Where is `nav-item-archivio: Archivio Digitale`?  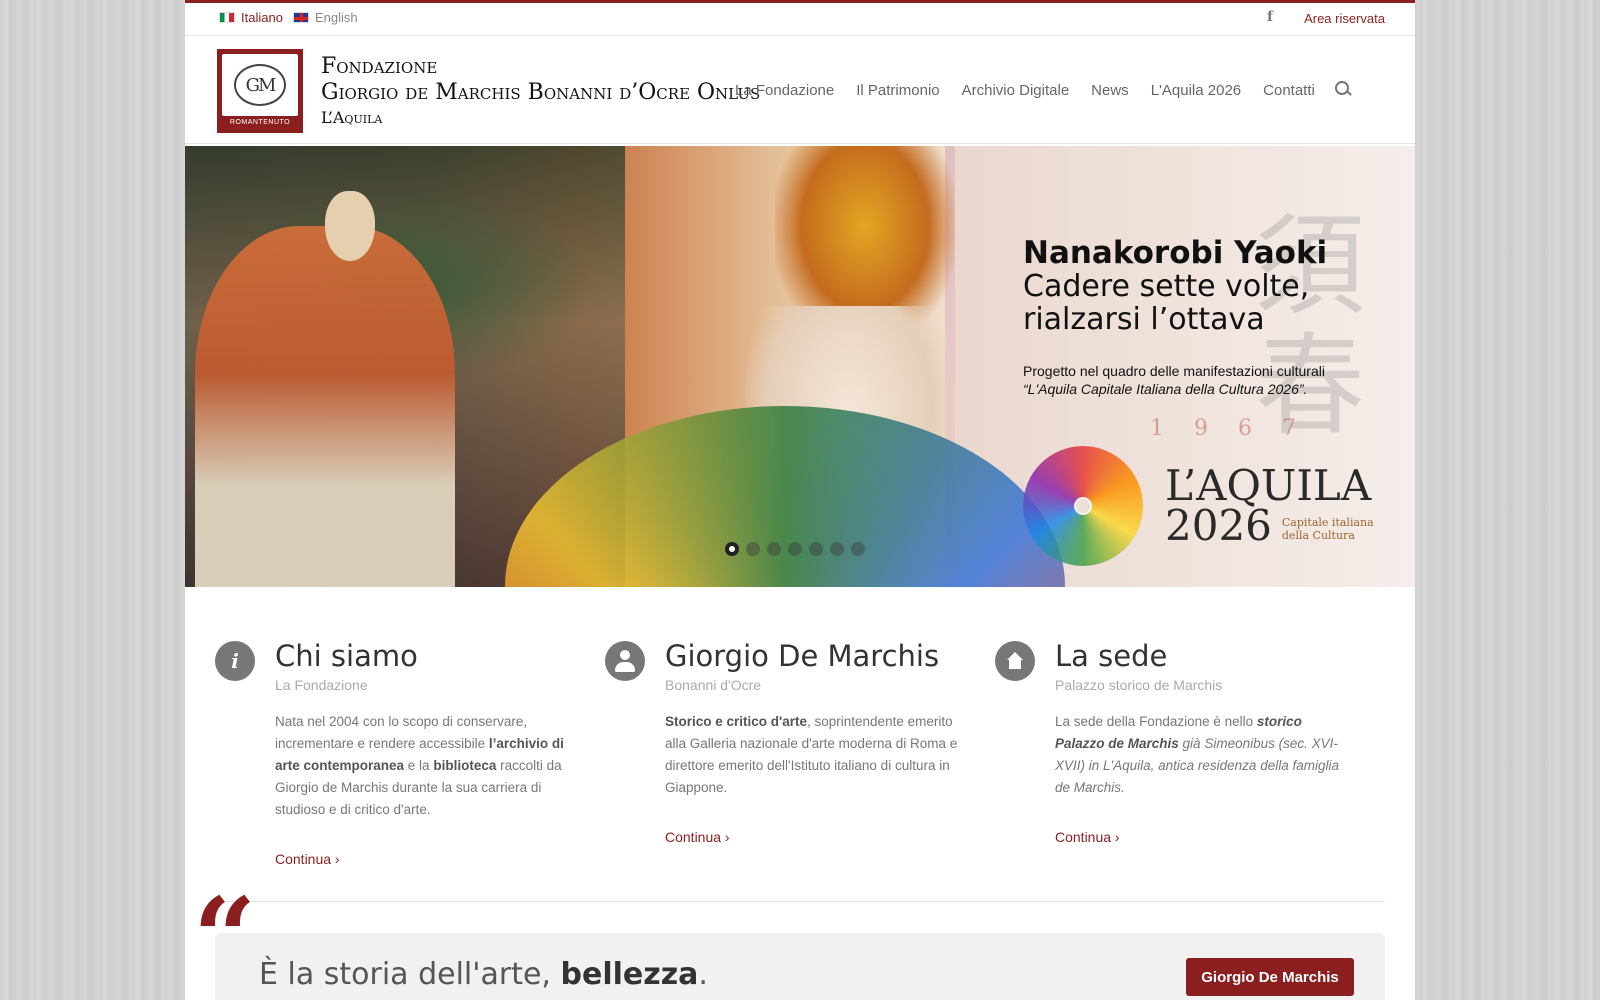
nav-item-archivio: Archivio Digitale is located at coordinates (1016, 90).